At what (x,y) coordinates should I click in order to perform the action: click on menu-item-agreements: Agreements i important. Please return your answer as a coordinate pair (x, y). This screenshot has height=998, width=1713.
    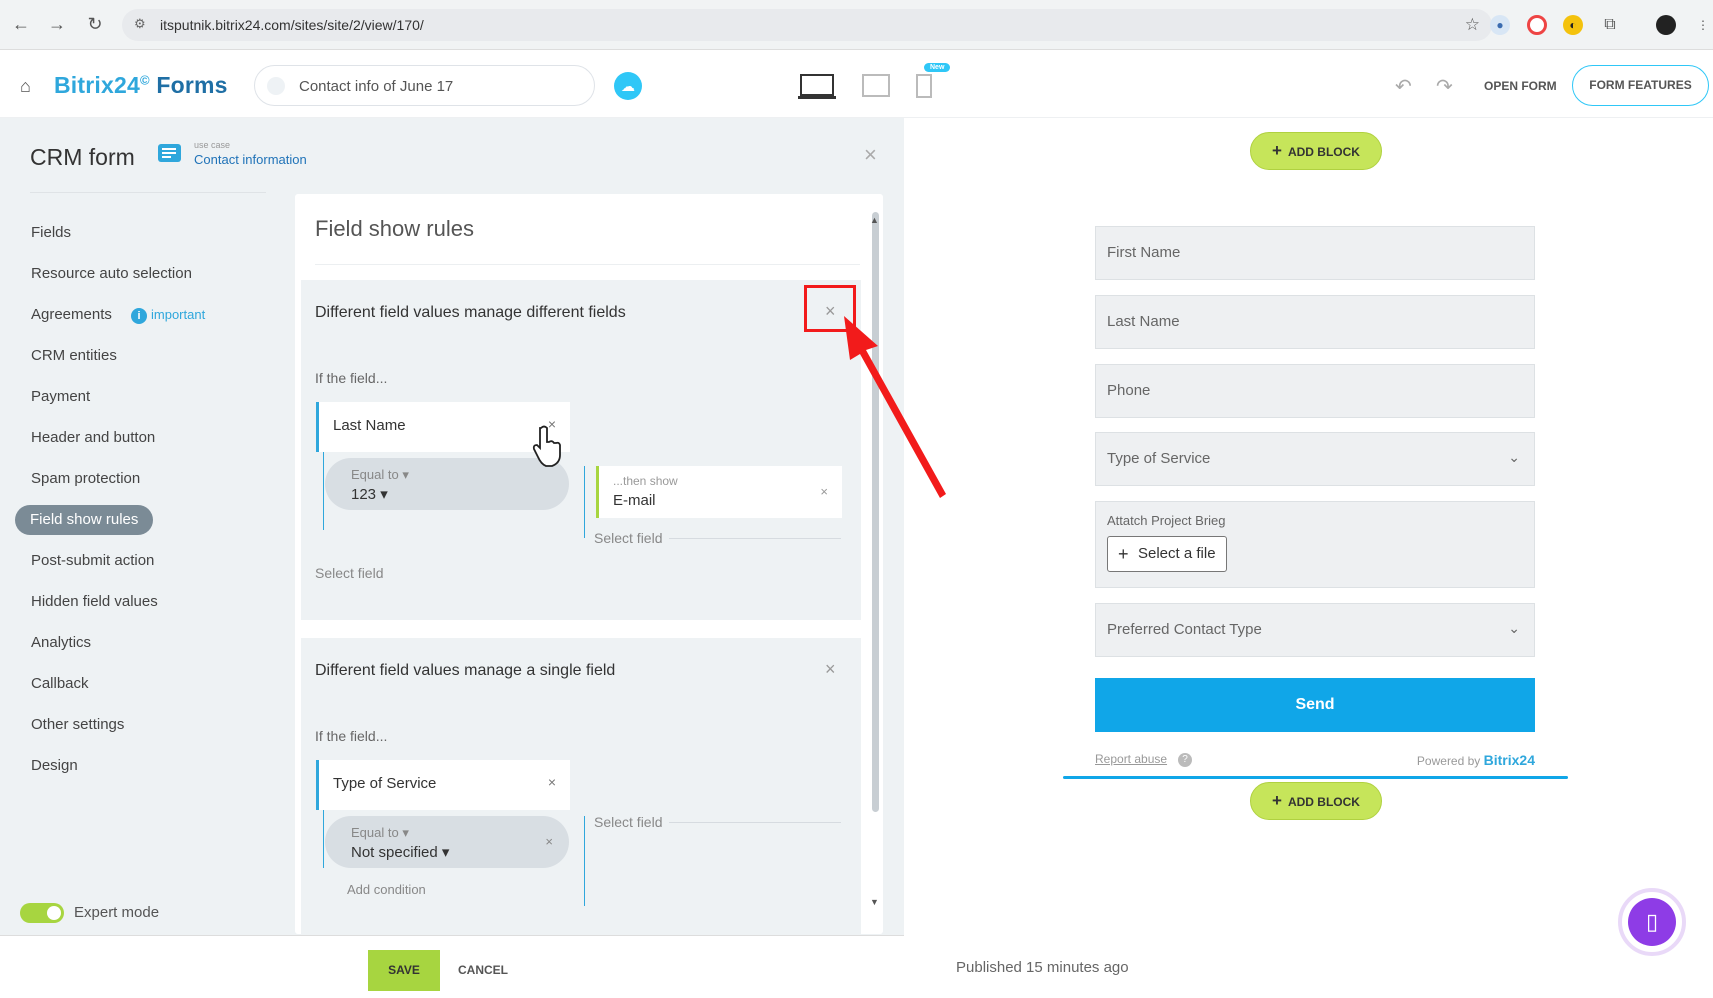
    Looking at the image, I should click on (140, 314).